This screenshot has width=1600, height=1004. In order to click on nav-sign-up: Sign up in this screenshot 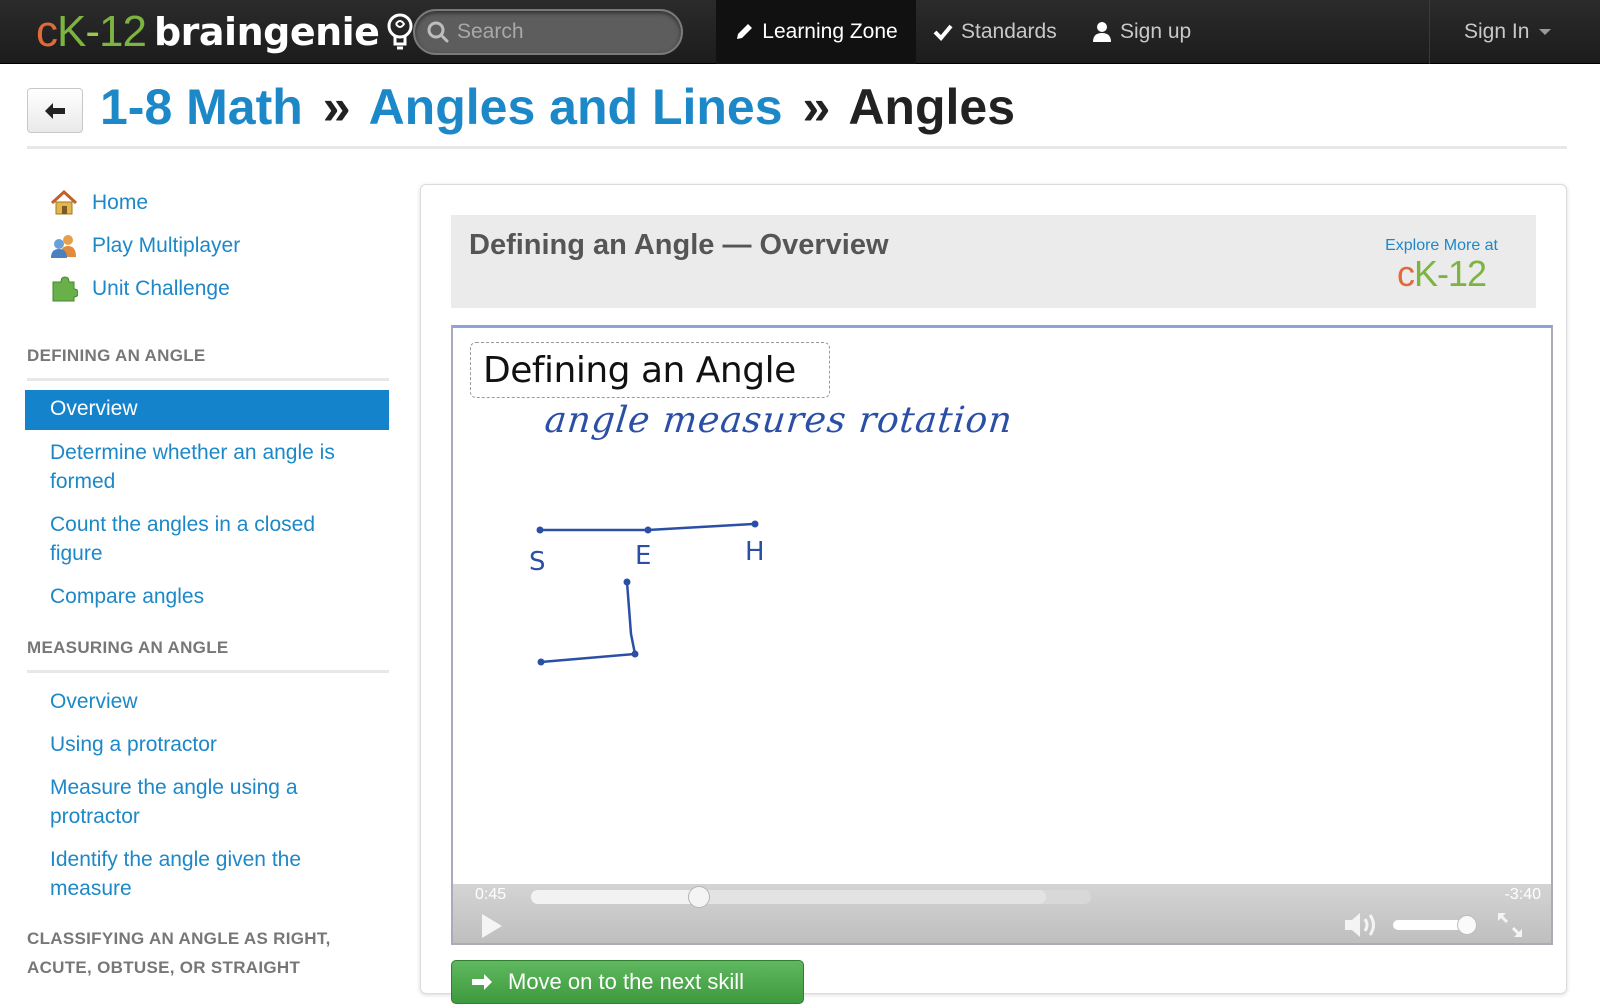, I will do `click(1141, 32)`.